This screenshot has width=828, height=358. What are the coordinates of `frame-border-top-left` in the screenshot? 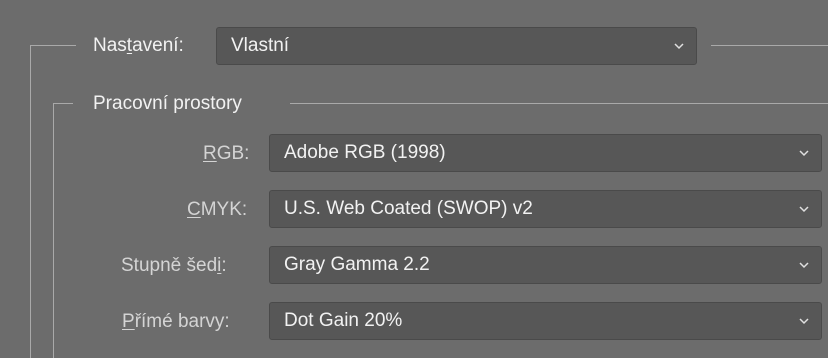 It's located at (53, 45).